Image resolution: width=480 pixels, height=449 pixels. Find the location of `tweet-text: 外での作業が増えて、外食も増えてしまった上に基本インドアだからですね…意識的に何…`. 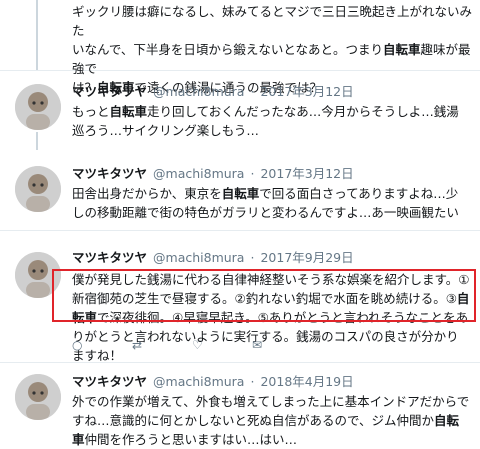

tweet-text: 外での作業が増えて、外食も増えてしまった上に基本インドアだからですね…意識的に何… is located at coordinates (271, 420).